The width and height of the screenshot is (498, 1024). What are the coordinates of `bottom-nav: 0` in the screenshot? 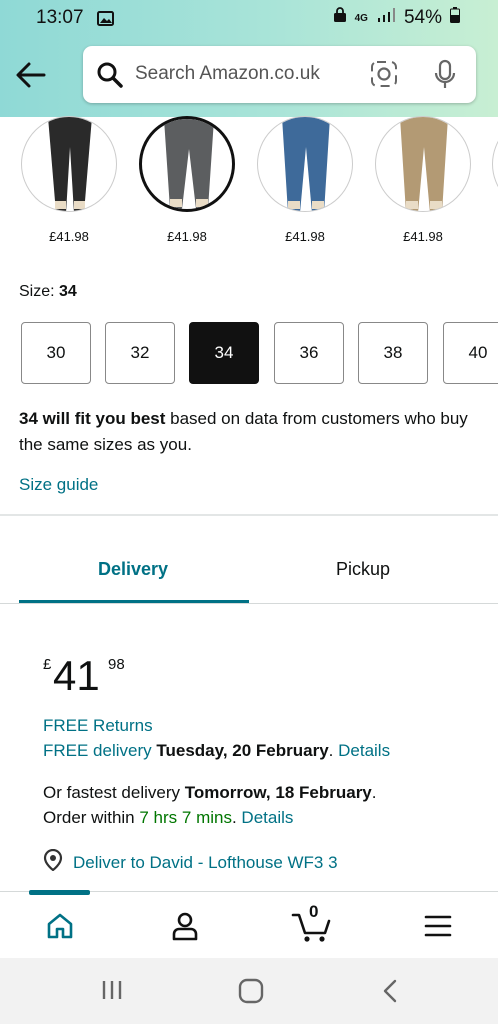 It's located at (249, 924).